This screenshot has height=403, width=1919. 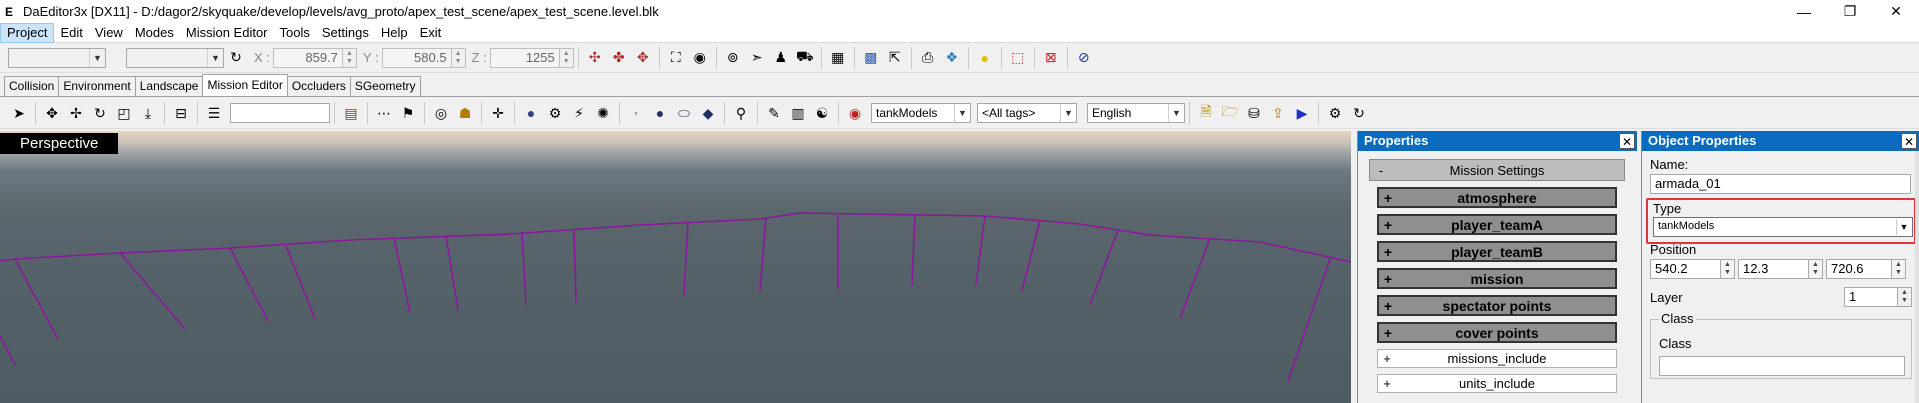 What do you see at coordinates (169, 86) in the screenshot?
I see `tab-landscape: Landscape` at bounding box center [169, 86].